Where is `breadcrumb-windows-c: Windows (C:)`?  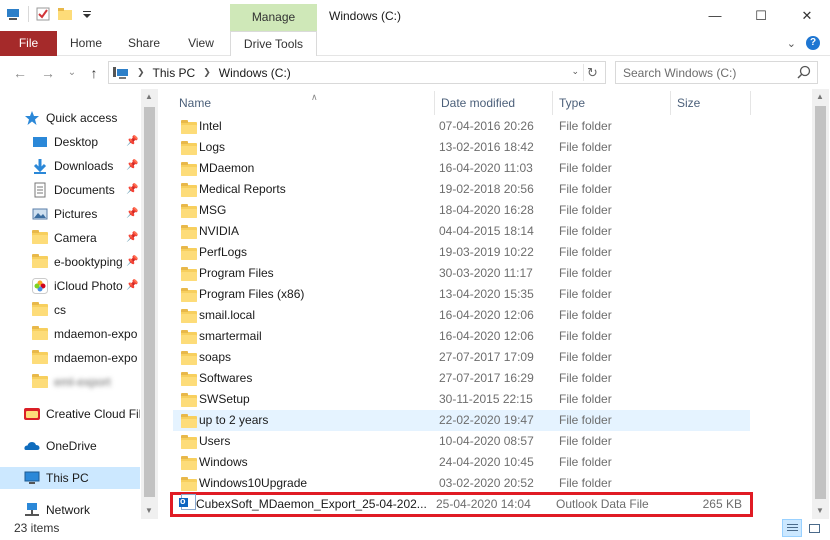
breadcrumb-windows-c: Windows (C:) is located at coordinates (255, 73).